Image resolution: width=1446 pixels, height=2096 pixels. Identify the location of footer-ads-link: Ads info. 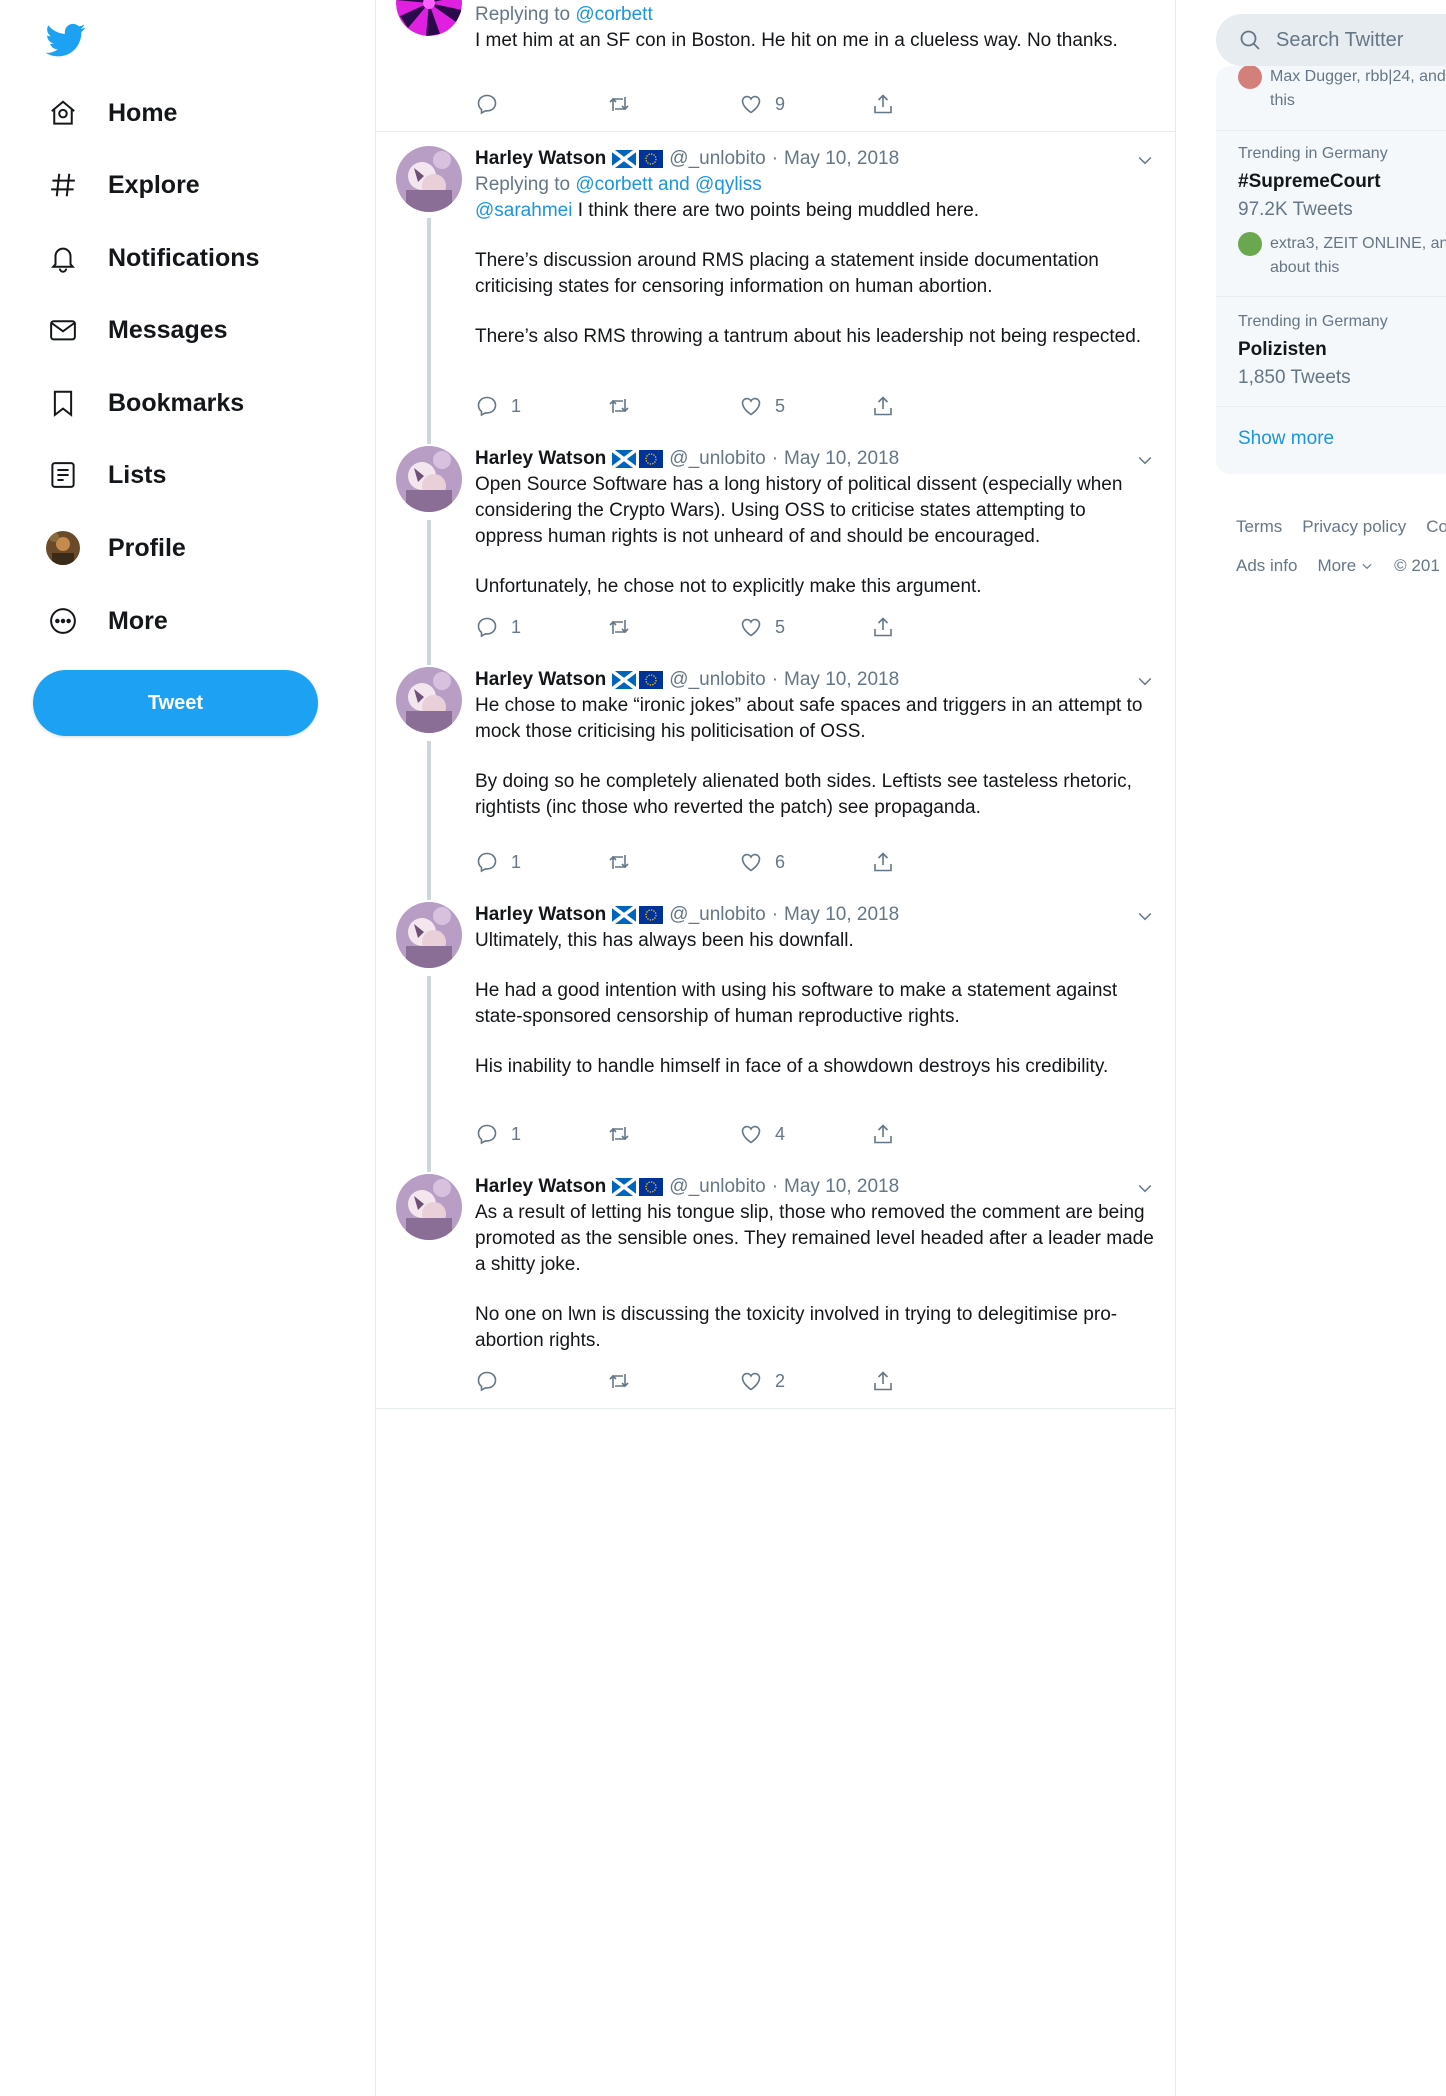
(1266, 566).